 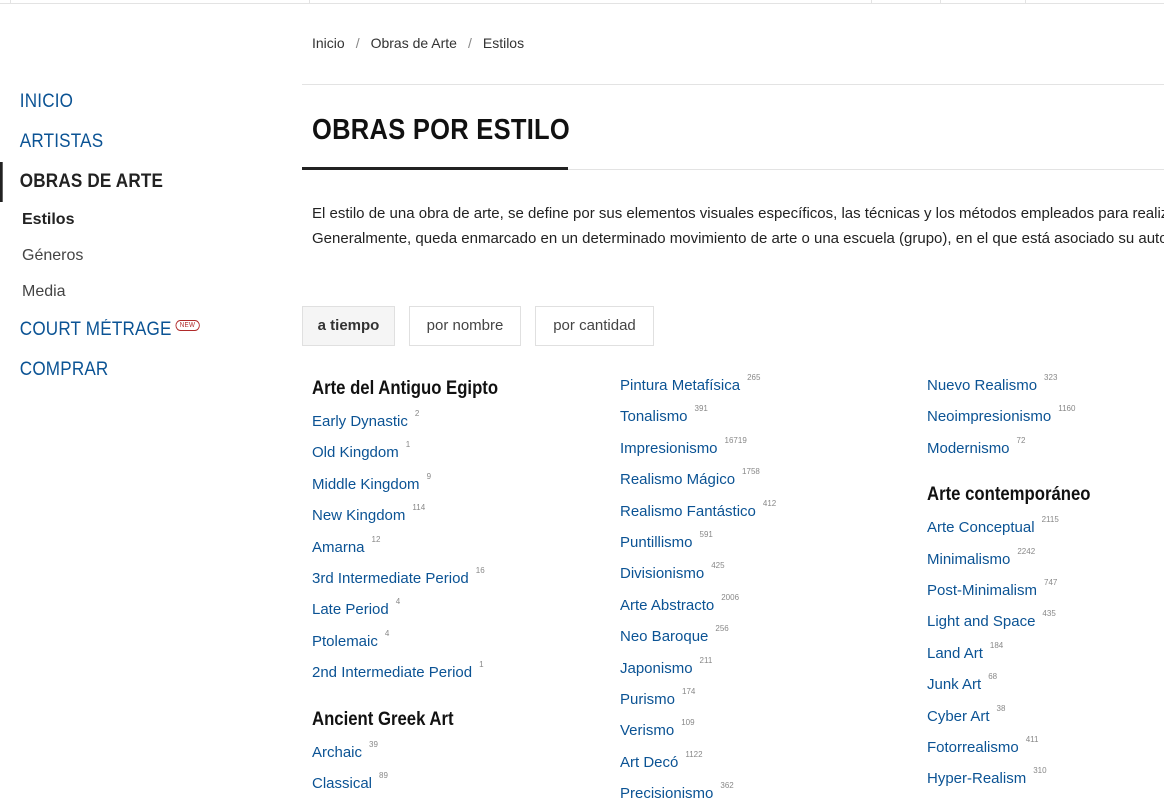 What do you see at coordinates (669, 448) in the screenshot?
I see `style-link: Impresionismo` at bounding box center [669, 448].